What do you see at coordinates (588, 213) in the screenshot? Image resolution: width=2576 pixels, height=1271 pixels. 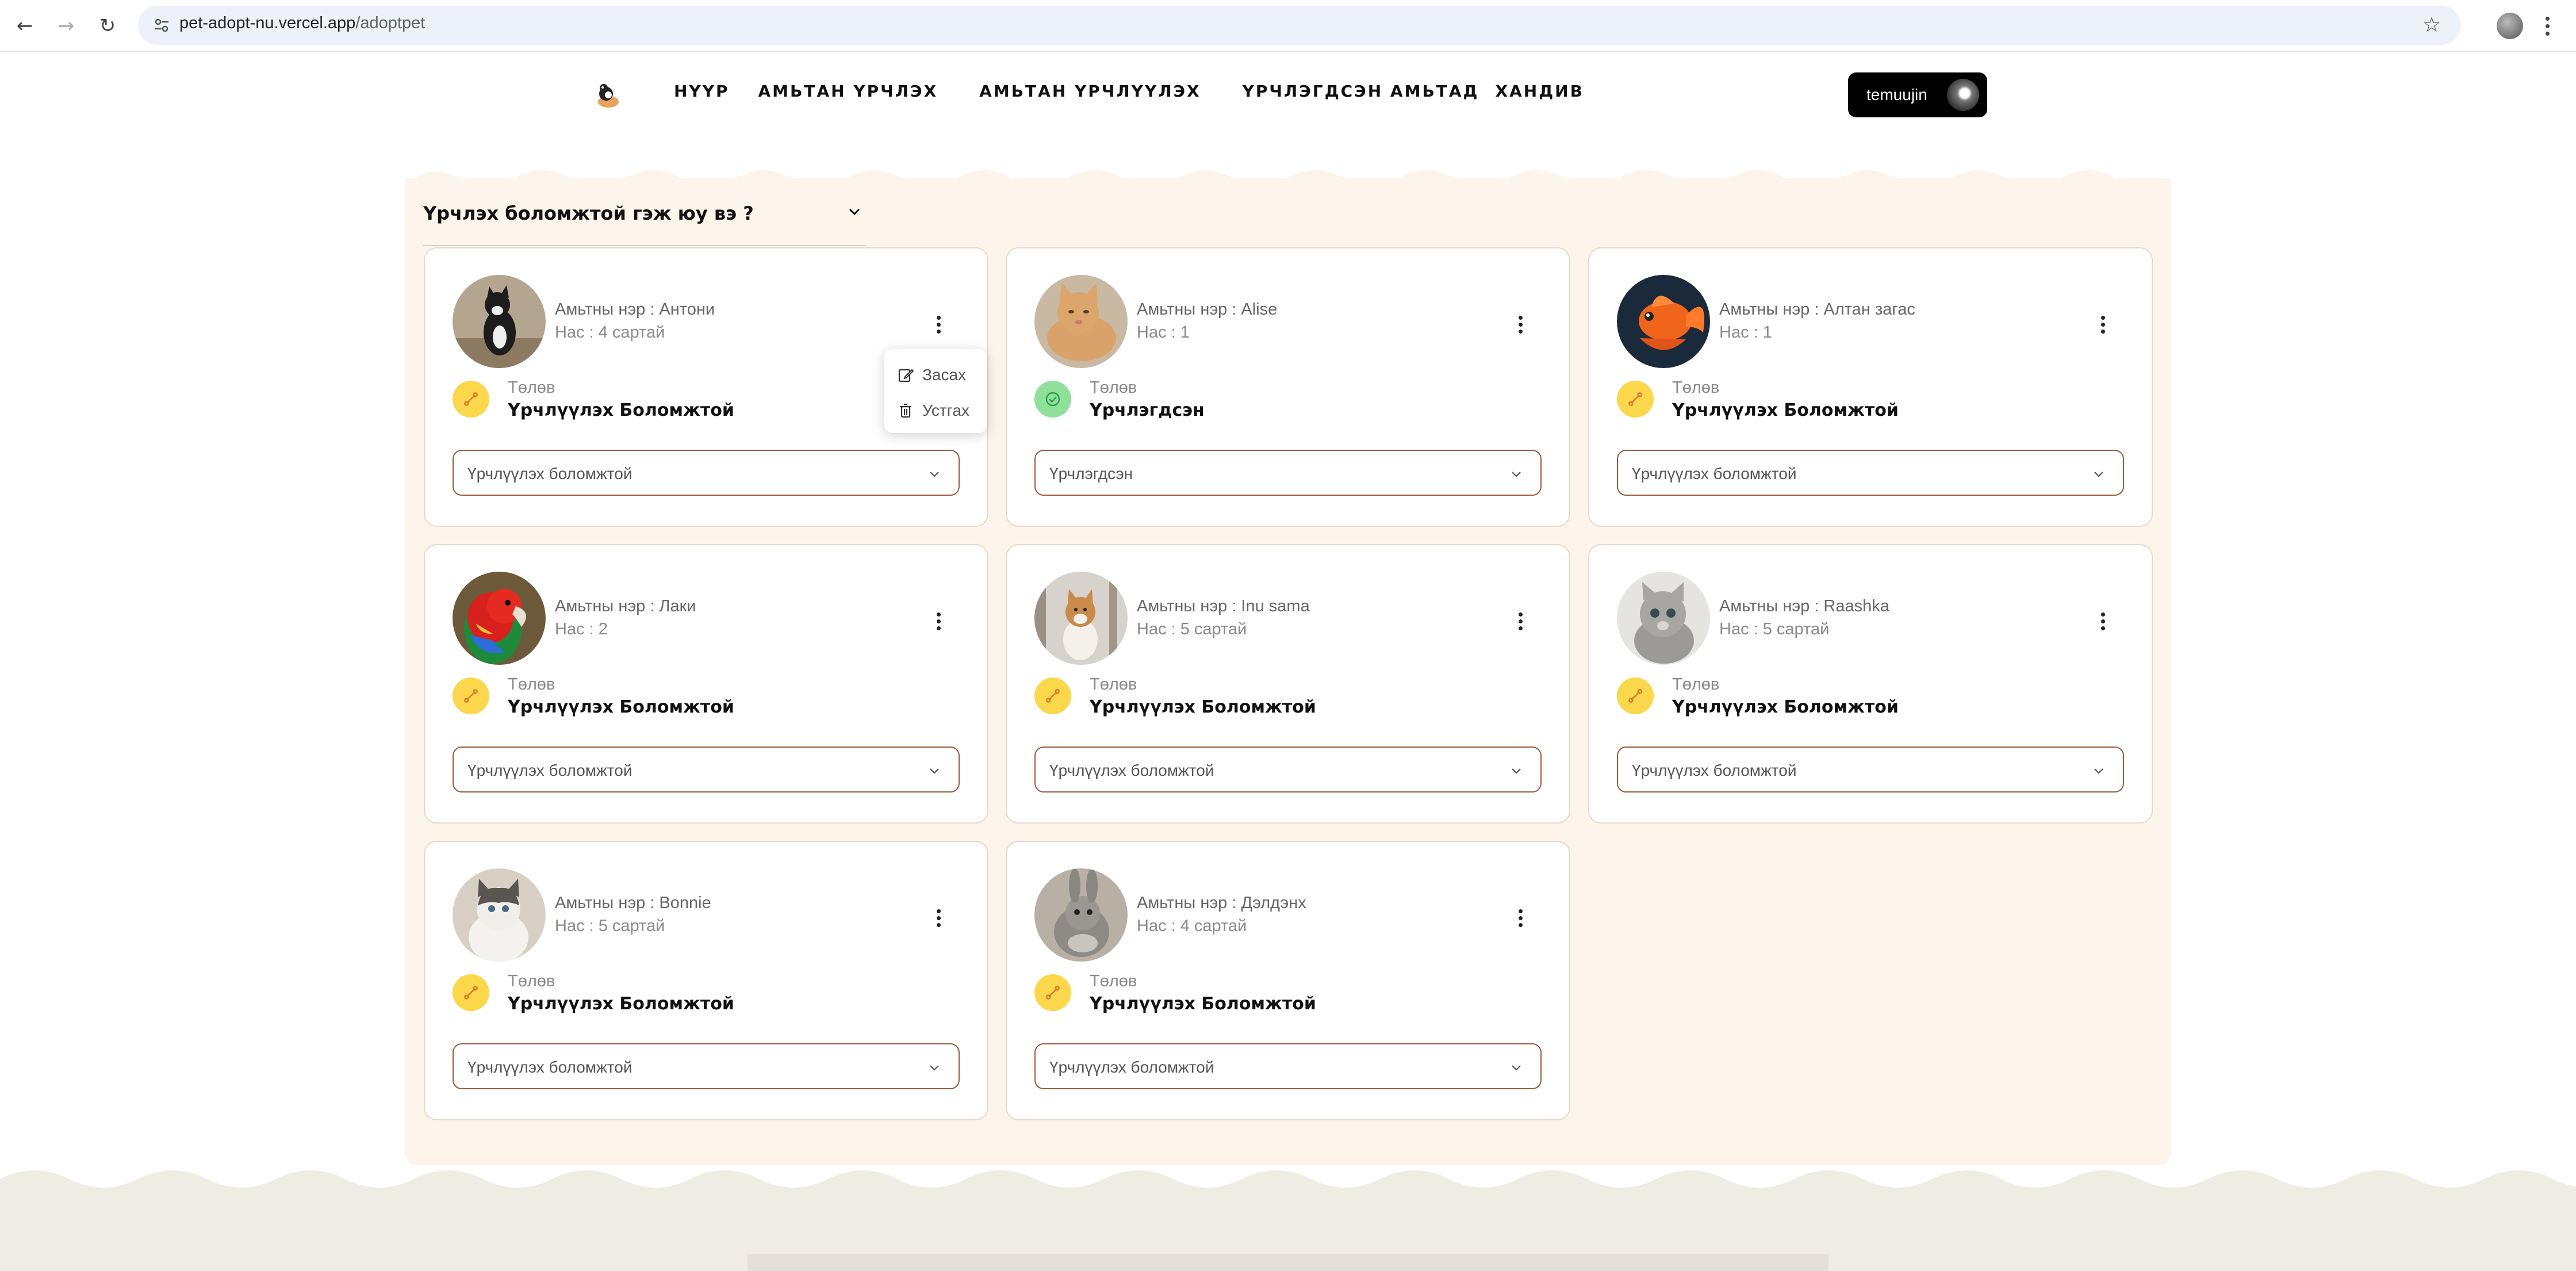 I see `faq-question: Үрчлэх боломжтой гэж юу вэ ?` at bounding box center [588, 213].